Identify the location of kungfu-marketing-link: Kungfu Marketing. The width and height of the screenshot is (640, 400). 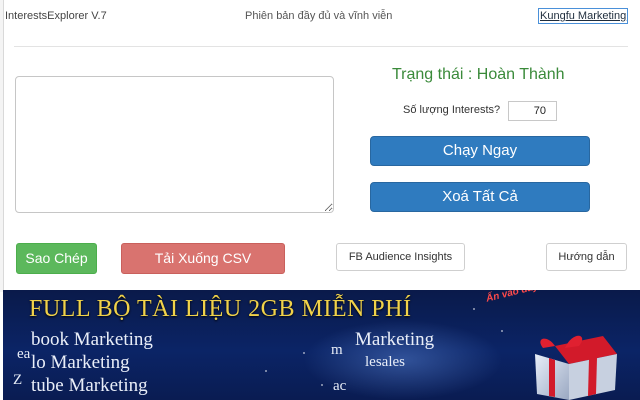
(583, 16).